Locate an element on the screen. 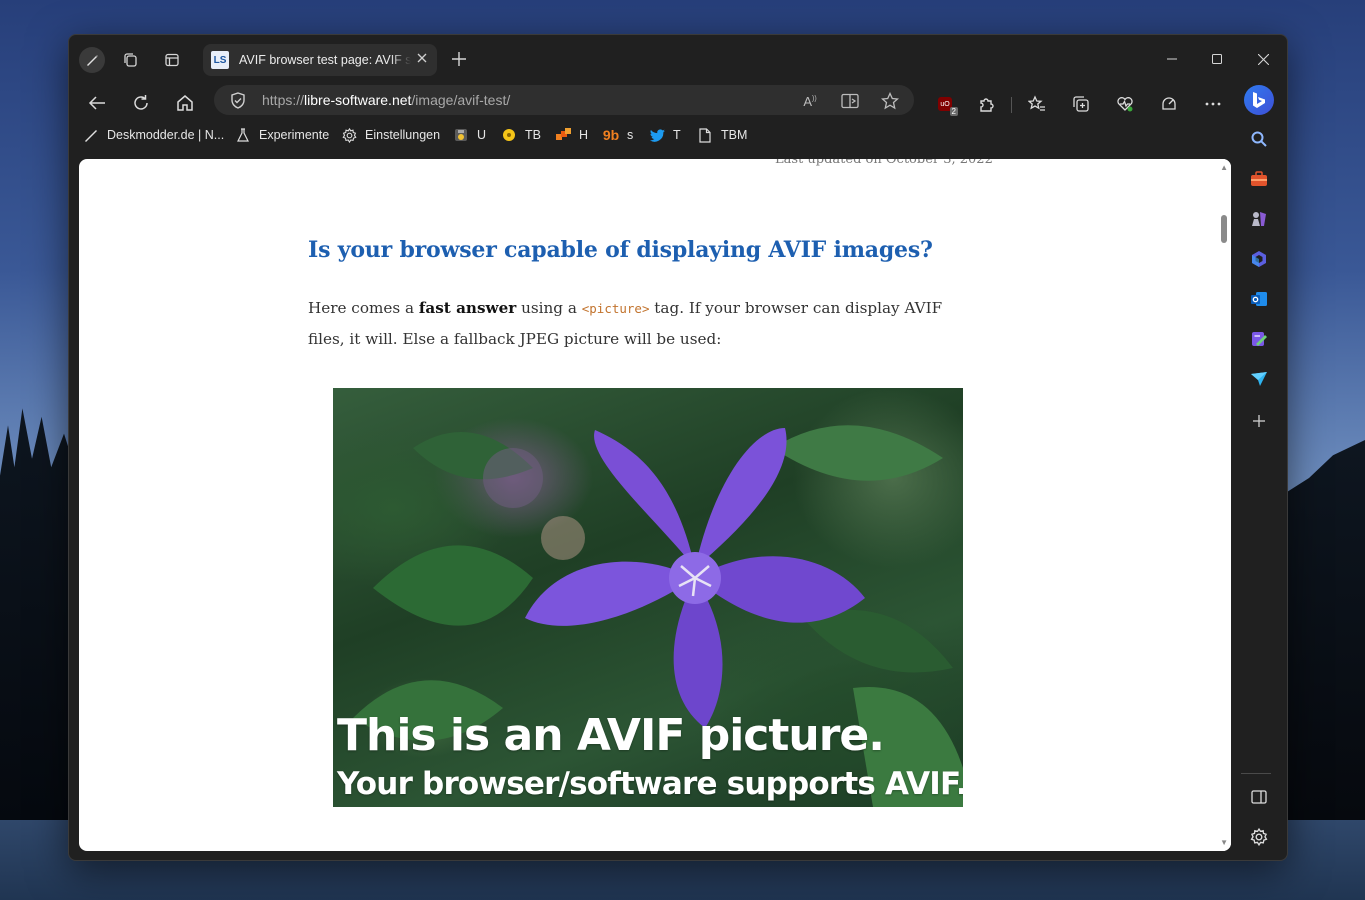 Image resolution: width=1365 pixels, height=900 pixels. games-icon is located at coordinates (1259, 219).